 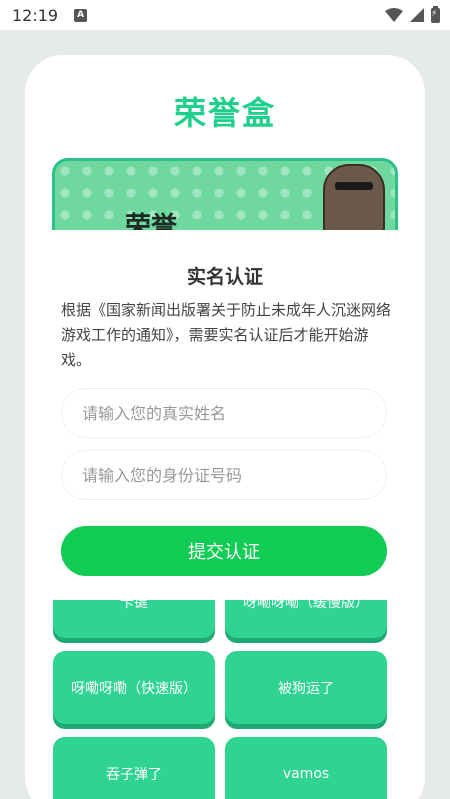 I want to click on id-number-input, so click(x=224, y=475).